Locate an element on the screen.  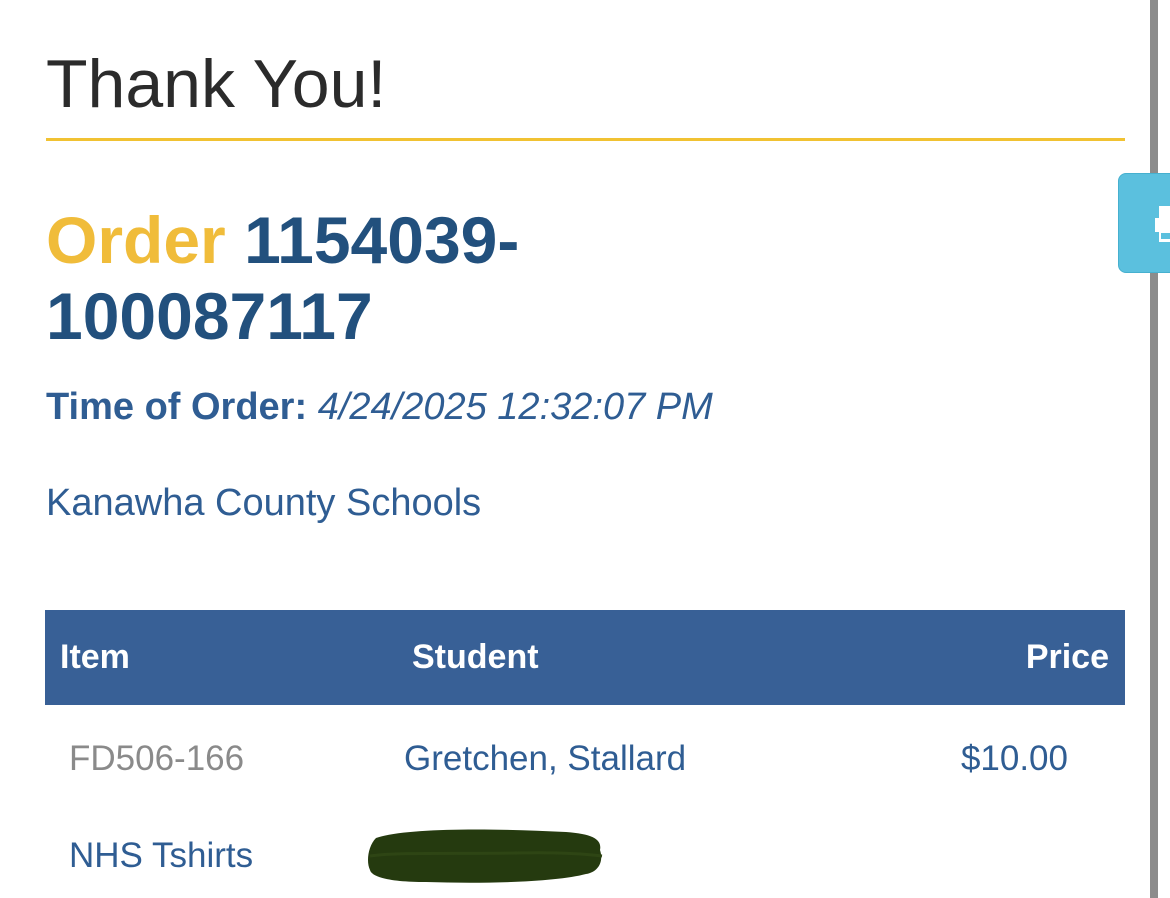
column-header-price: Price is located at coordinates (1067, 657).